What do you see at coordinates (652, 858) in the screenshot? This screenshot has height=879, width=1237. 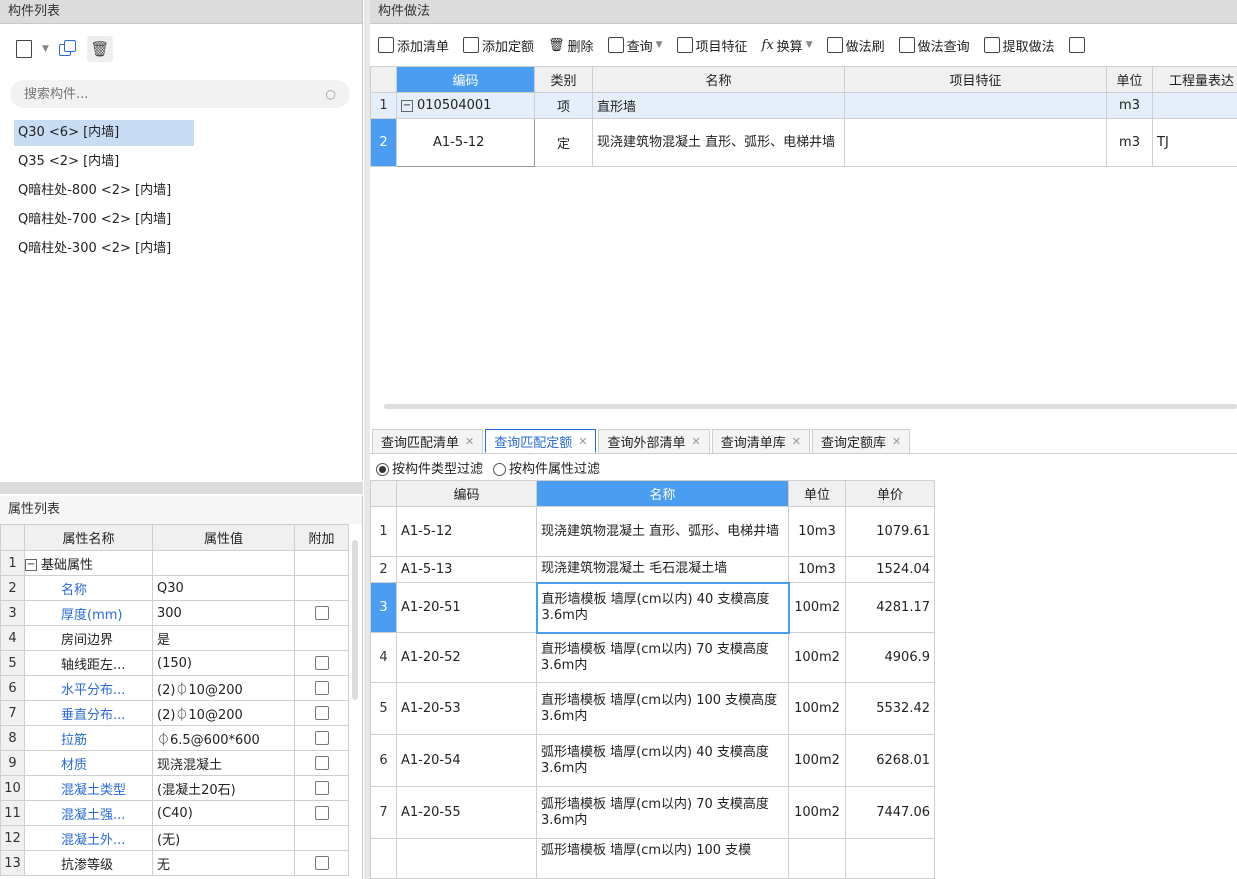 I see `table-row: 弧形墙模板 墙厚(cm以内) 100 支模` at bounding box center [652, 858].